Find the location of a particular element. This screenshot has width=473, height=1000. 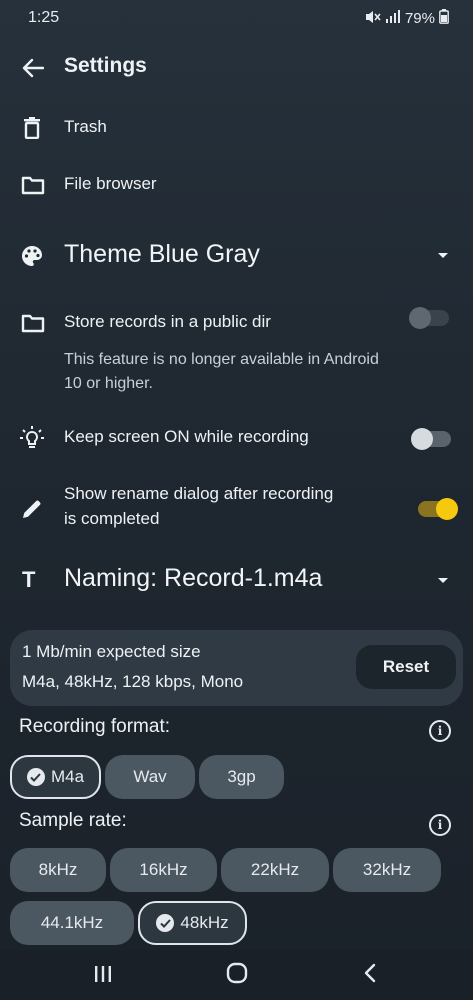

theme-label: Theme Blue Gray is located at coordinates (162, 254).